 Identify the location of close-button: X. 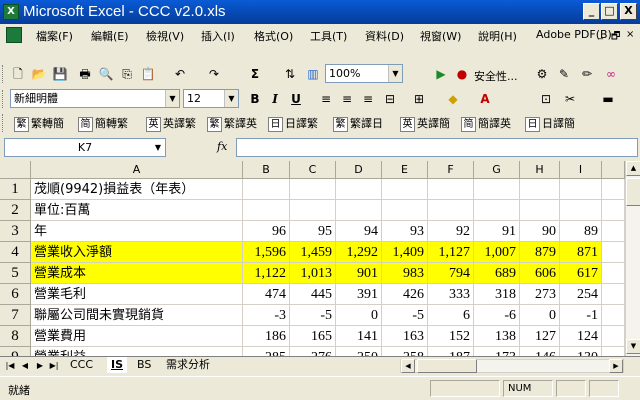
(628, 11).